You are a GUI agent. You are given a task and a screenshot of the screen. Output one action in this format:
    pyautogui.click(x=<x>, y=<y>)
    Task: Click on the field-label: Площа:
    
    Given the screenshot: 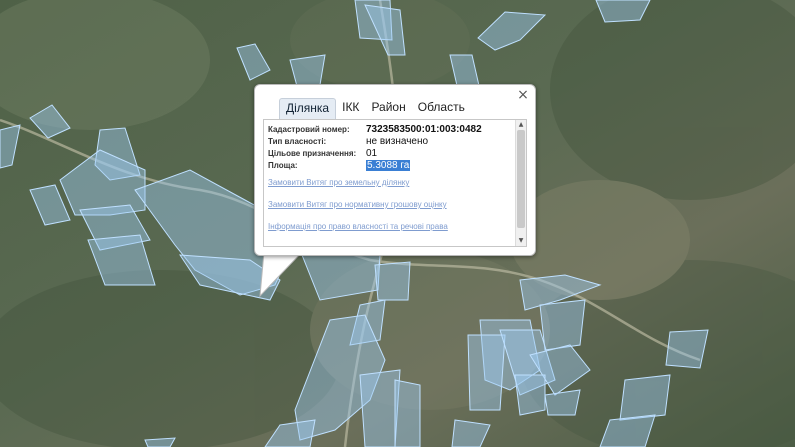 What is the action you would take?
    pyautogui.click(x=283, y=165)
    